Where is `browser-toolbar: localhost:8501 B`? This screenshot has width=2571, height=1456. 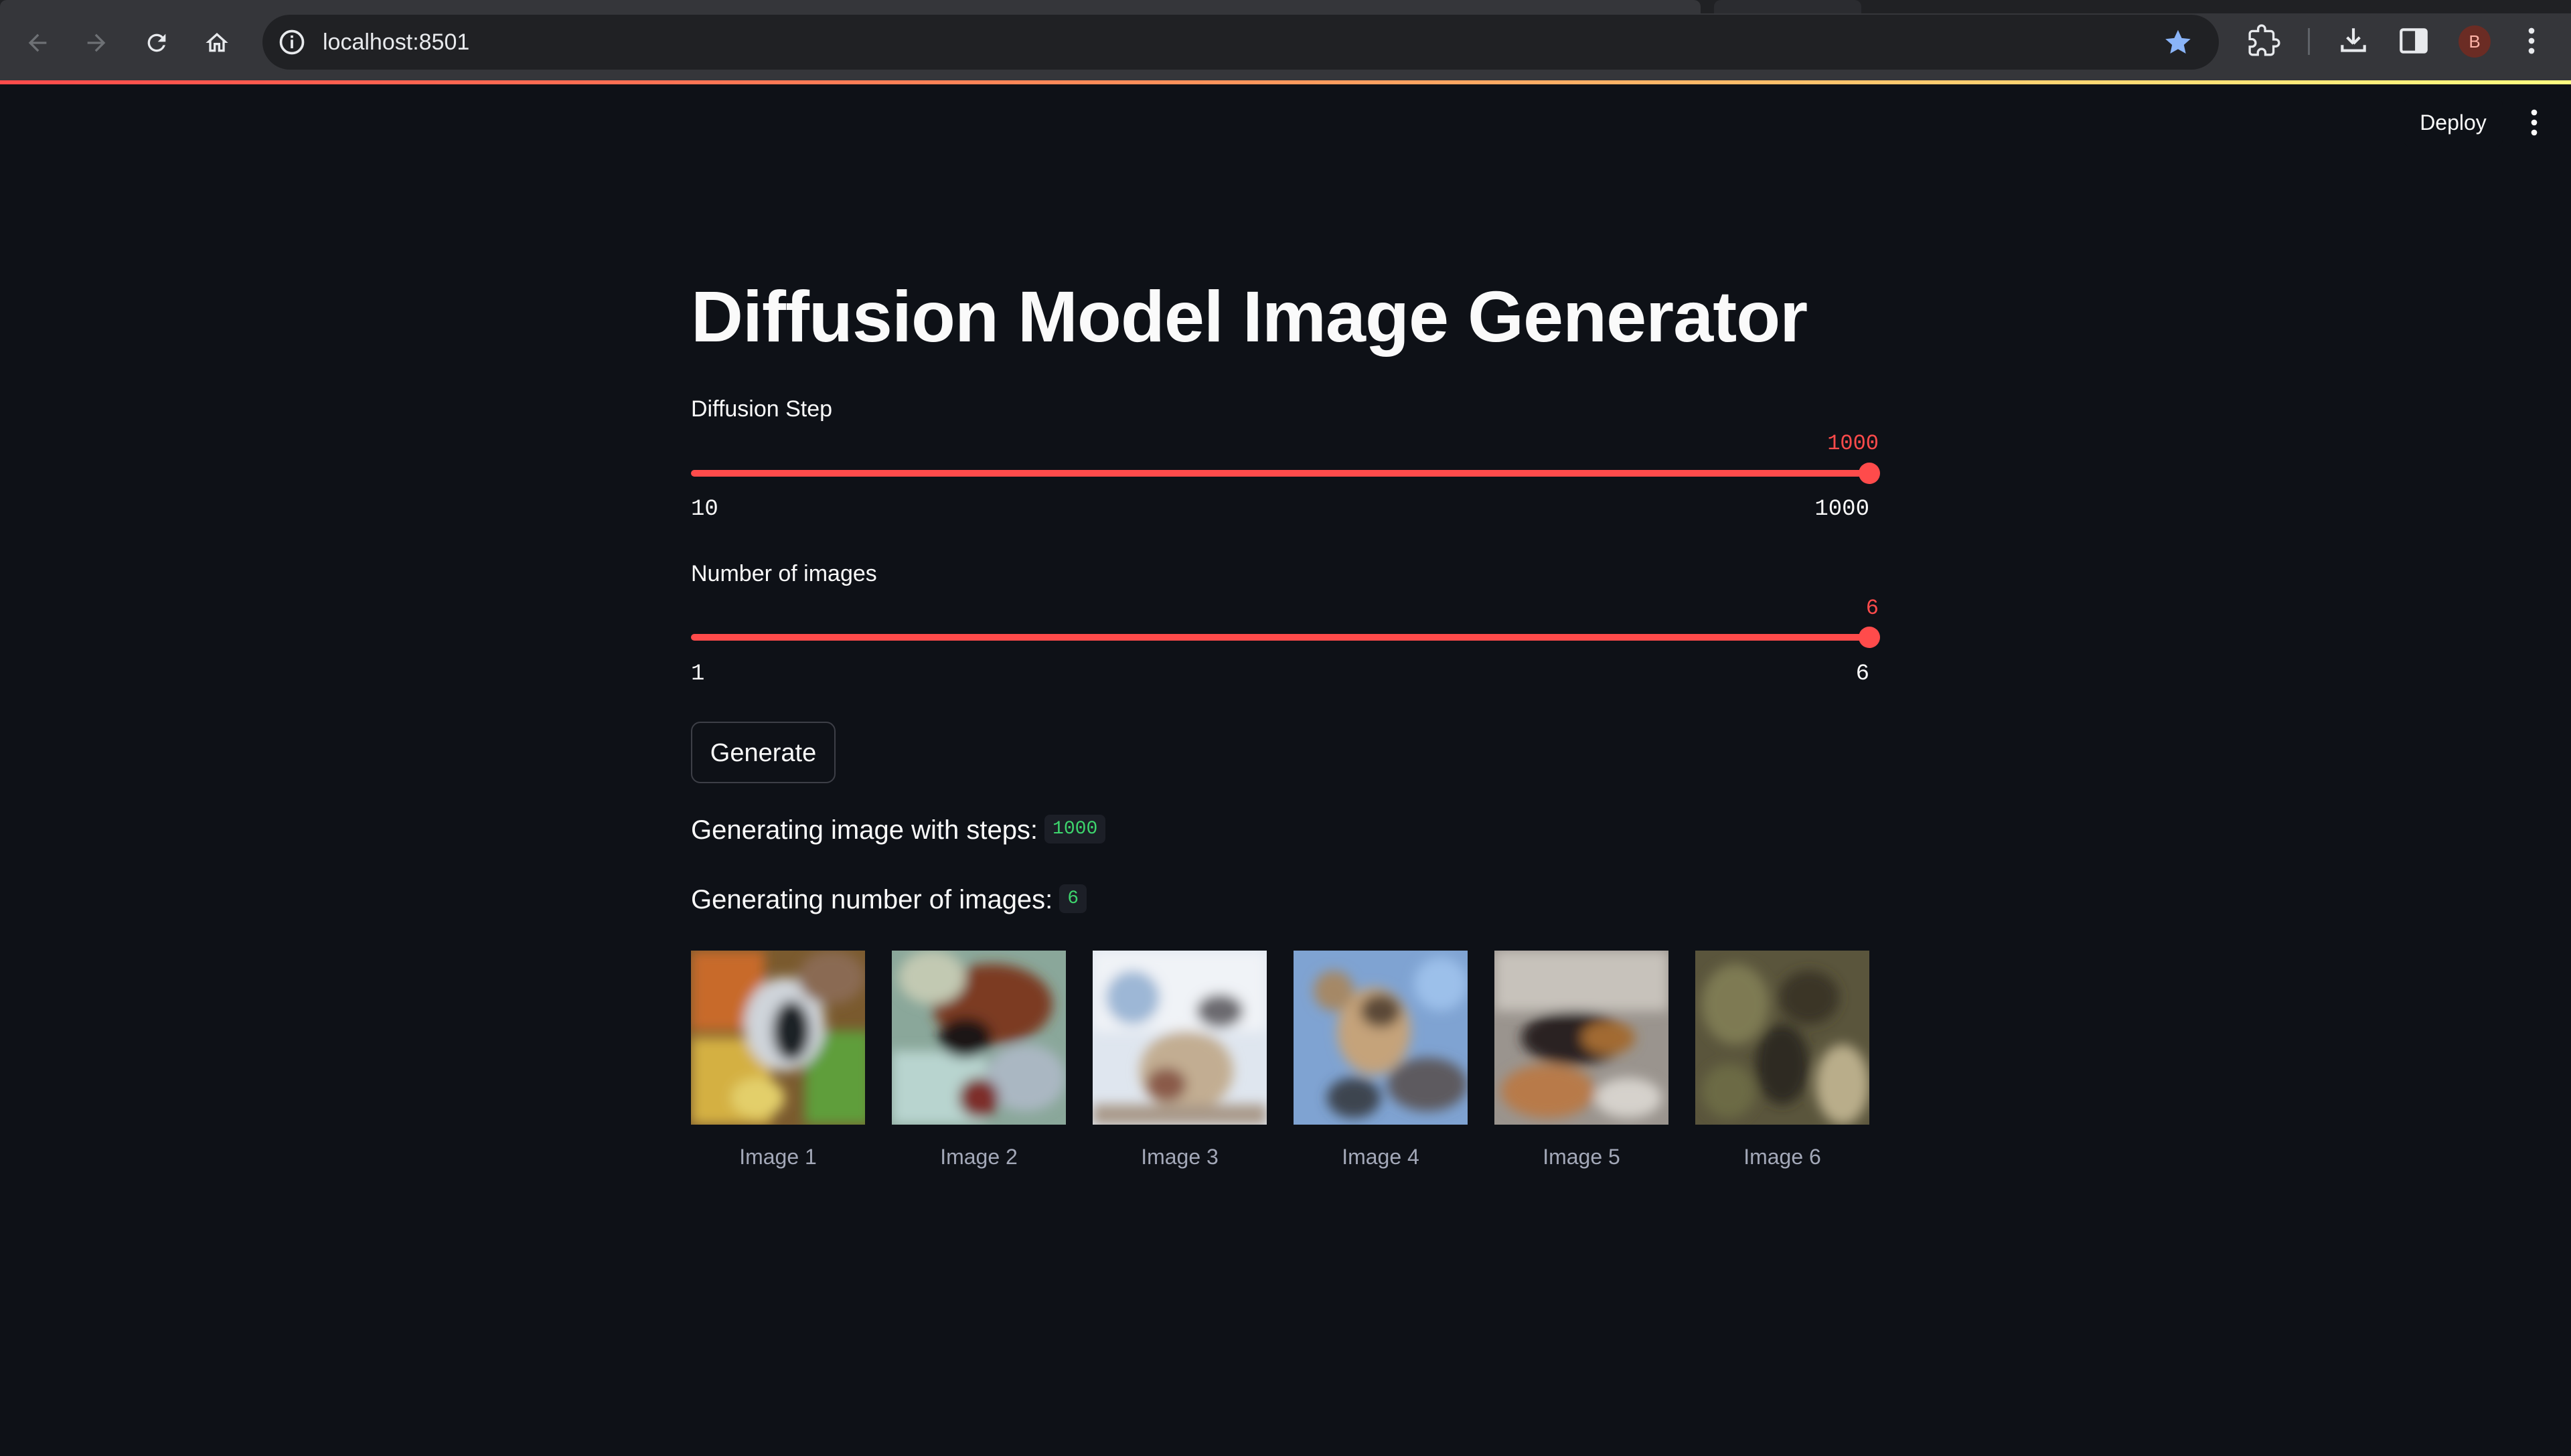
browser-toolbar: localhost:8501 B is located at coordinates (1285, 40).